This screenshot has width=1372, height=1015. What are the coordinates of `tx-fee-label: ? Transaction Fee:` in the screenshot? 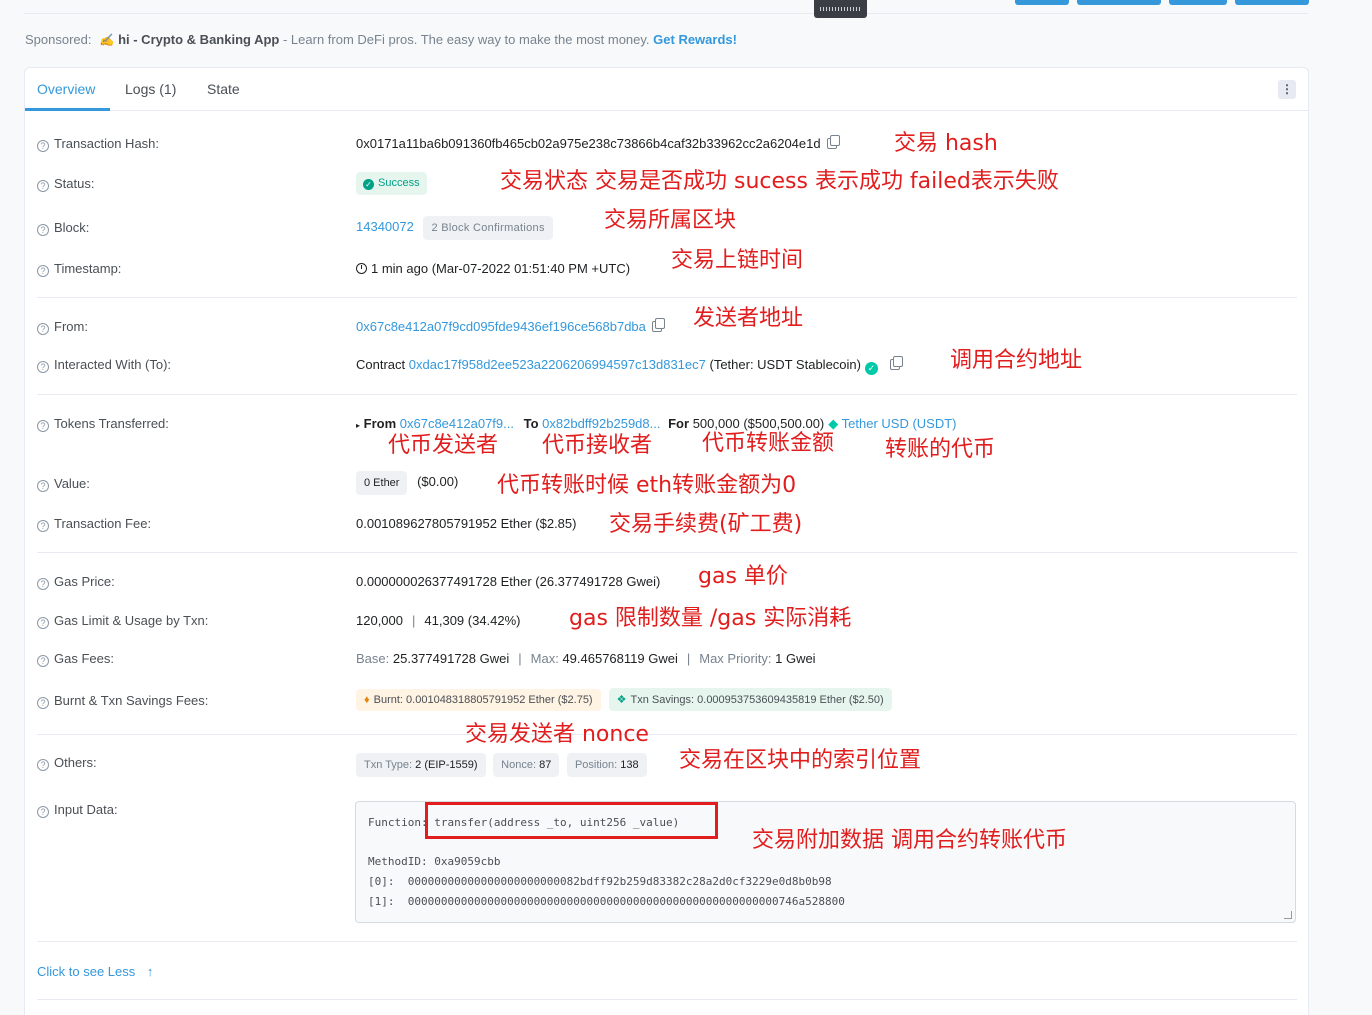 It's located at (94, 524).